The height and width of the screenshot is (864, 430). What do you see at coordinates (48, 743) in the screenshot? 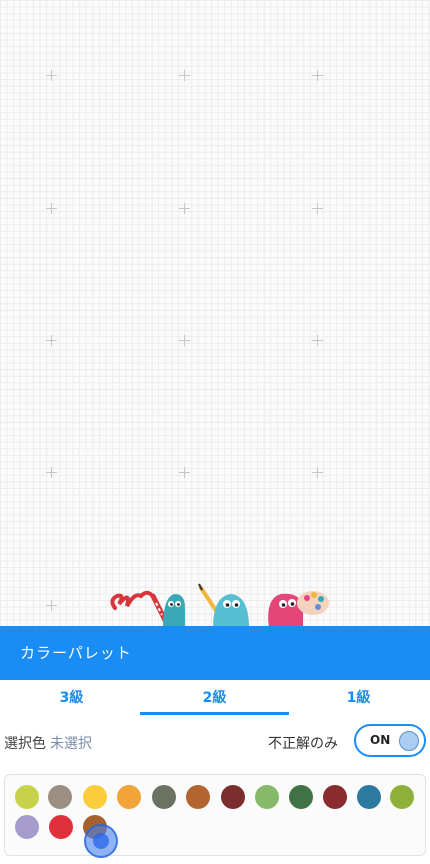
I see `selected-color-row: 選択色 未選択` at bounding box center [48, 743].